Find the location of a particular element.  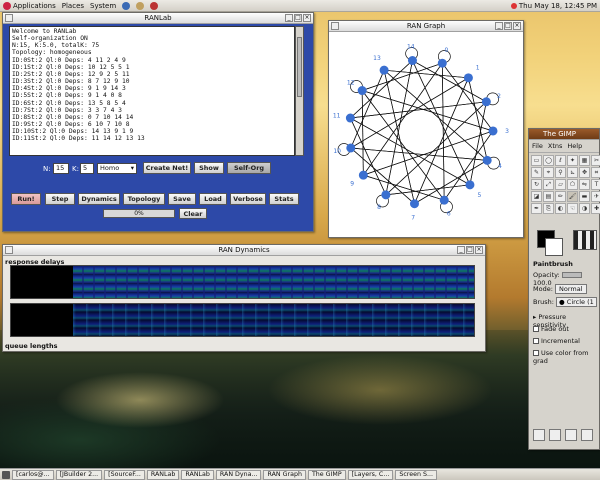

mail-icon is located at coordinates (140, 5).